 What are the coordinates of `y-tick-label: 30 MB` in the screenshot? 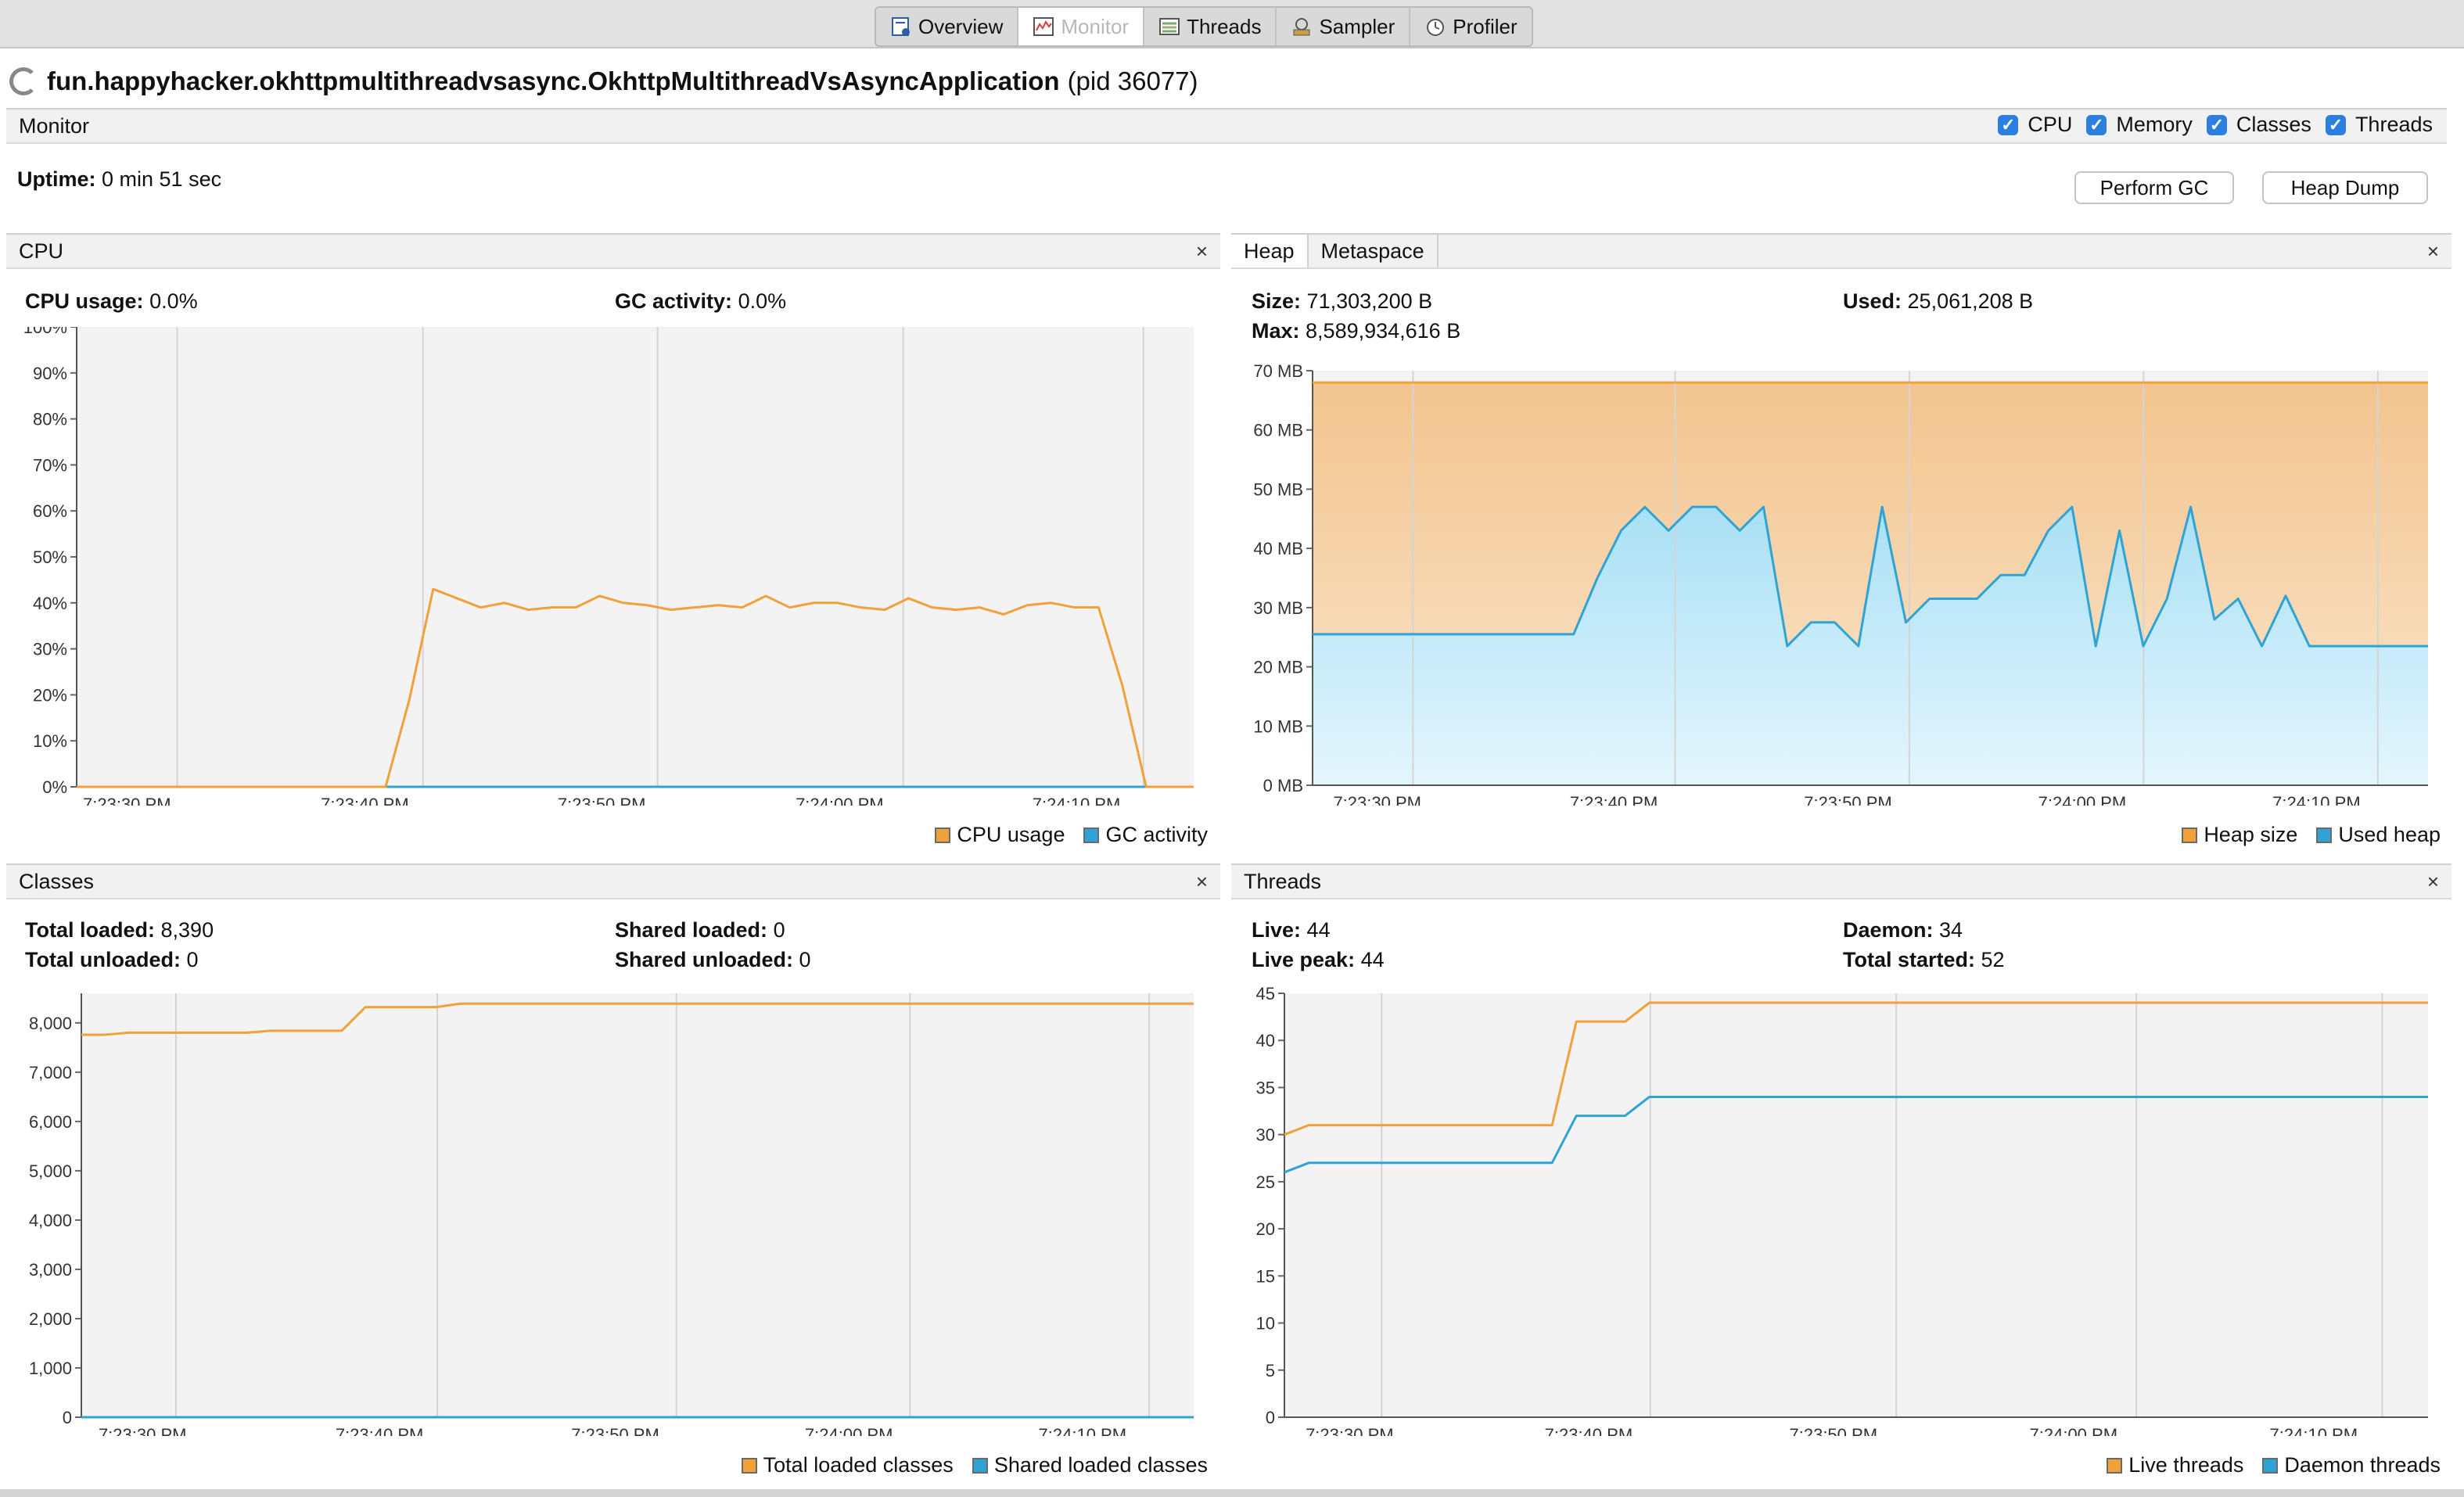 It's located at (1278, 608).